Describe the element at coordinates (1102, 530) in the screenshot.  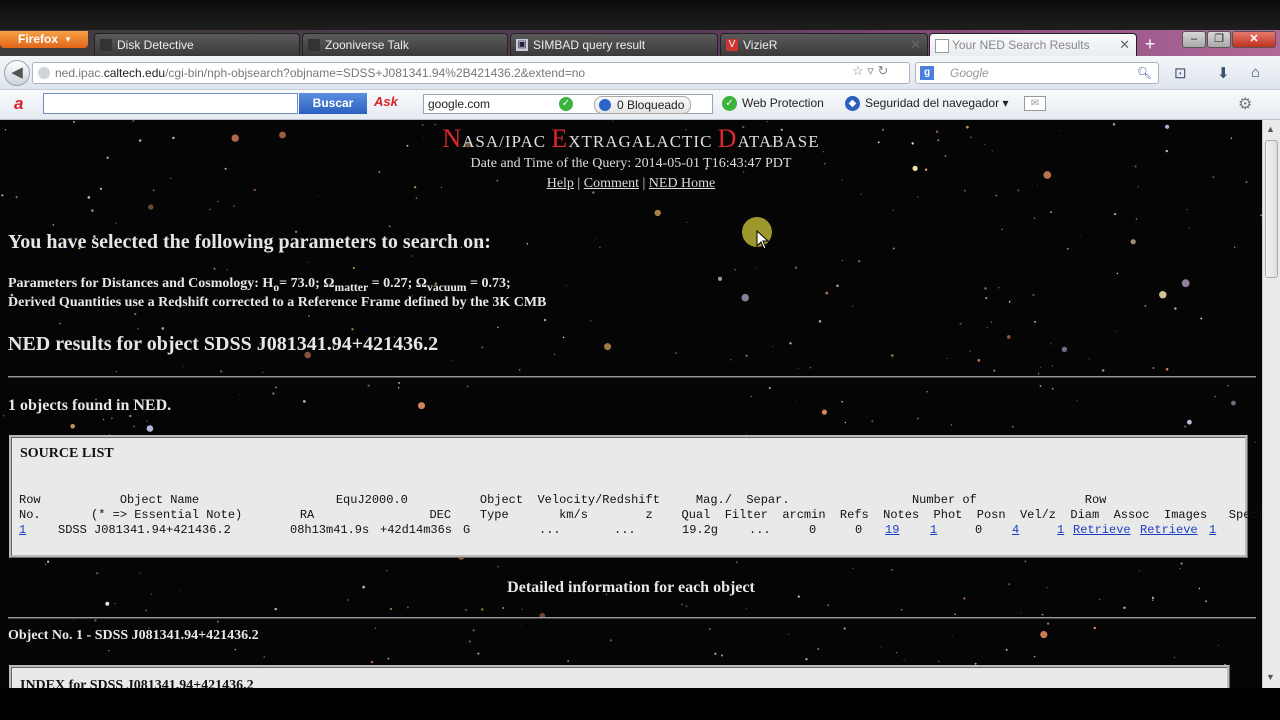
I see `images-retrieve-link: Retrieve` at that location.